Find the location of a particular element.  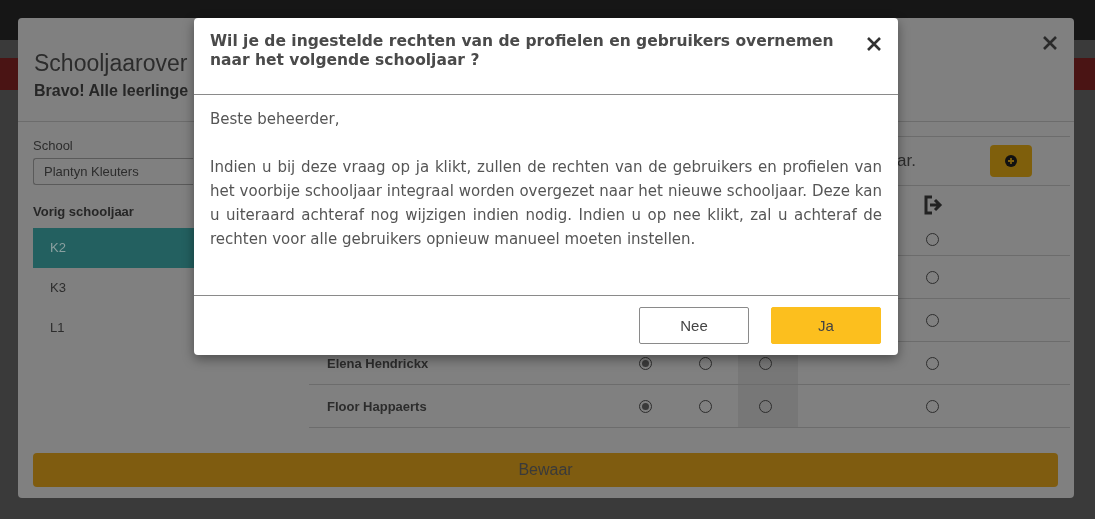

dialog-title: Wil je de ingestelde rechten van de profielen en gebruikers overnemen naar het volgende schooljaar ? is located at coordinates (522, 51).